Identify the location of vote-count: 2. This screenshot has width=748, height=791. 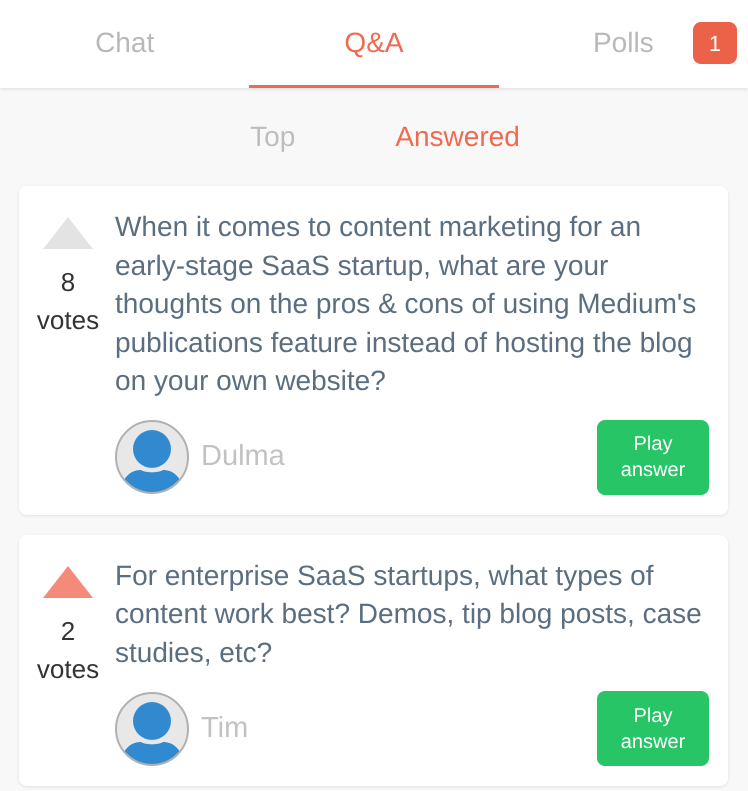
(68, 631).